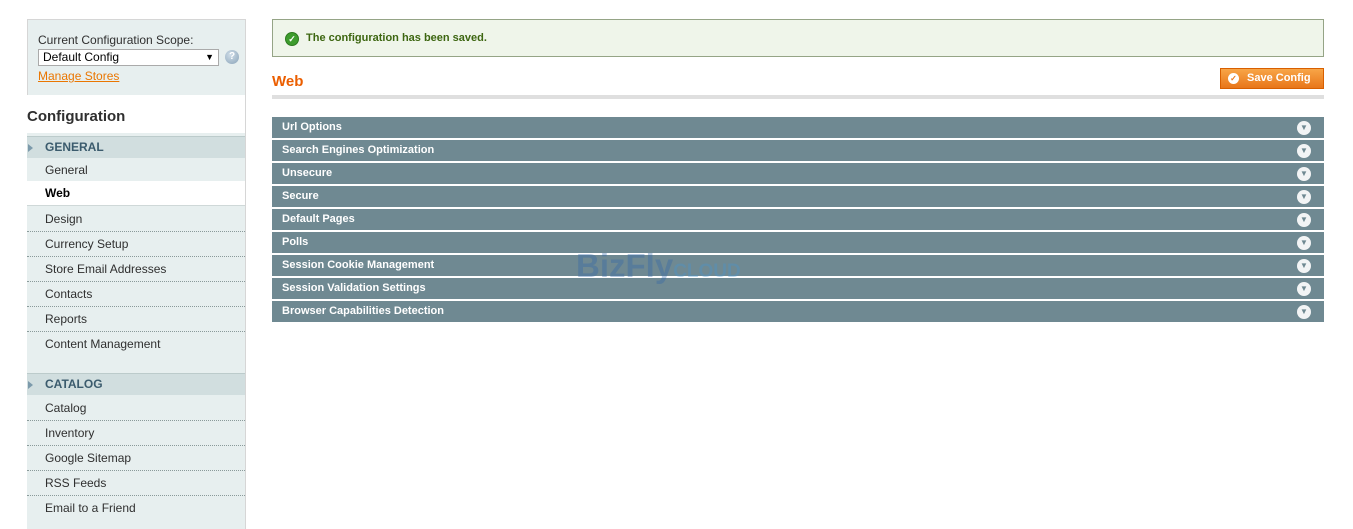 Image resolution: width=1353 pixels, height=529 pixels. I want to click on section-polls: Polls ▼, so click(798, 243).